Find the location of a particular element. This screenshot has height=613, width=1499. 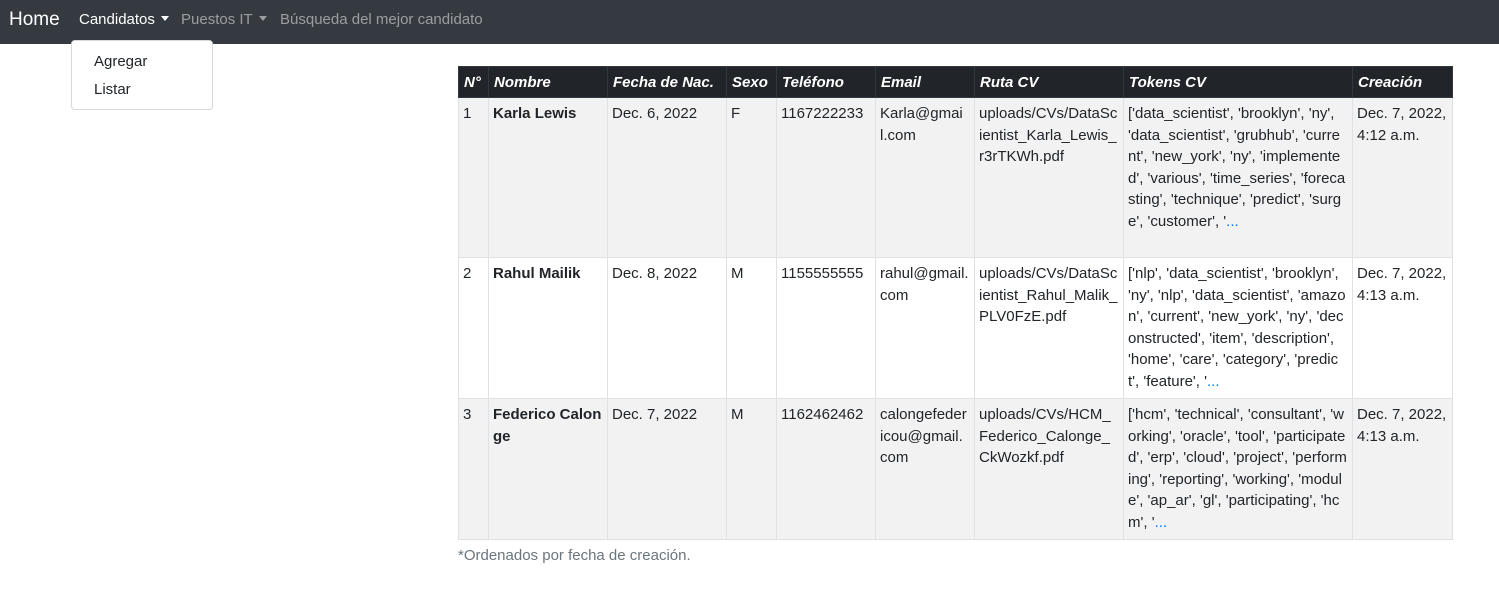

header-n: N° is located at coordinates (473, 82).